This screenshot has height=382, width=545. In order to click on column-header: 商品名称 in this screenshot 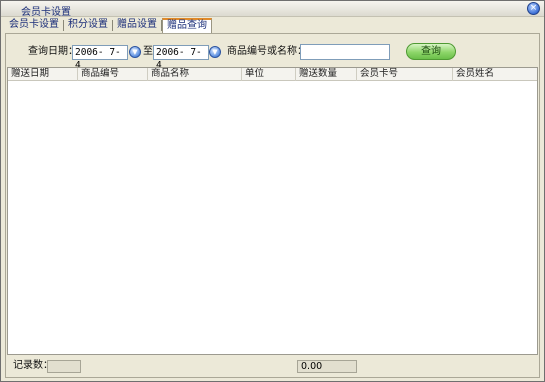, I will do `click(195, 74)`.